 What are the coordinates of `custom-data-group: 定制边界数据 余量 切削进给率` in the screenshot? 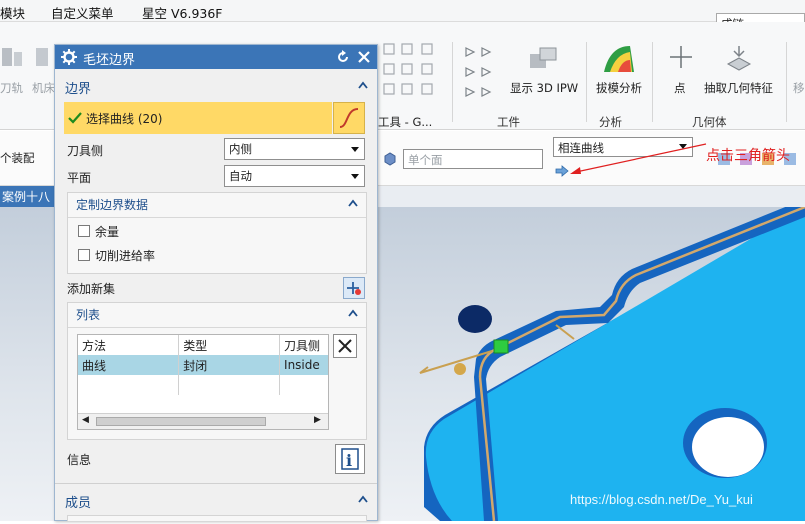 It's located at (217, 233).